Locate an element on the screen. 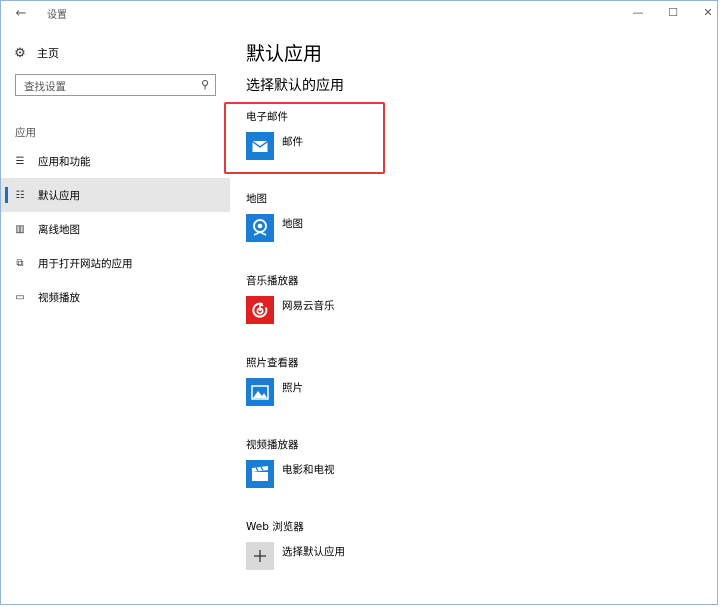  maximize-icon: ☐ is located at coordinates (673, 12).